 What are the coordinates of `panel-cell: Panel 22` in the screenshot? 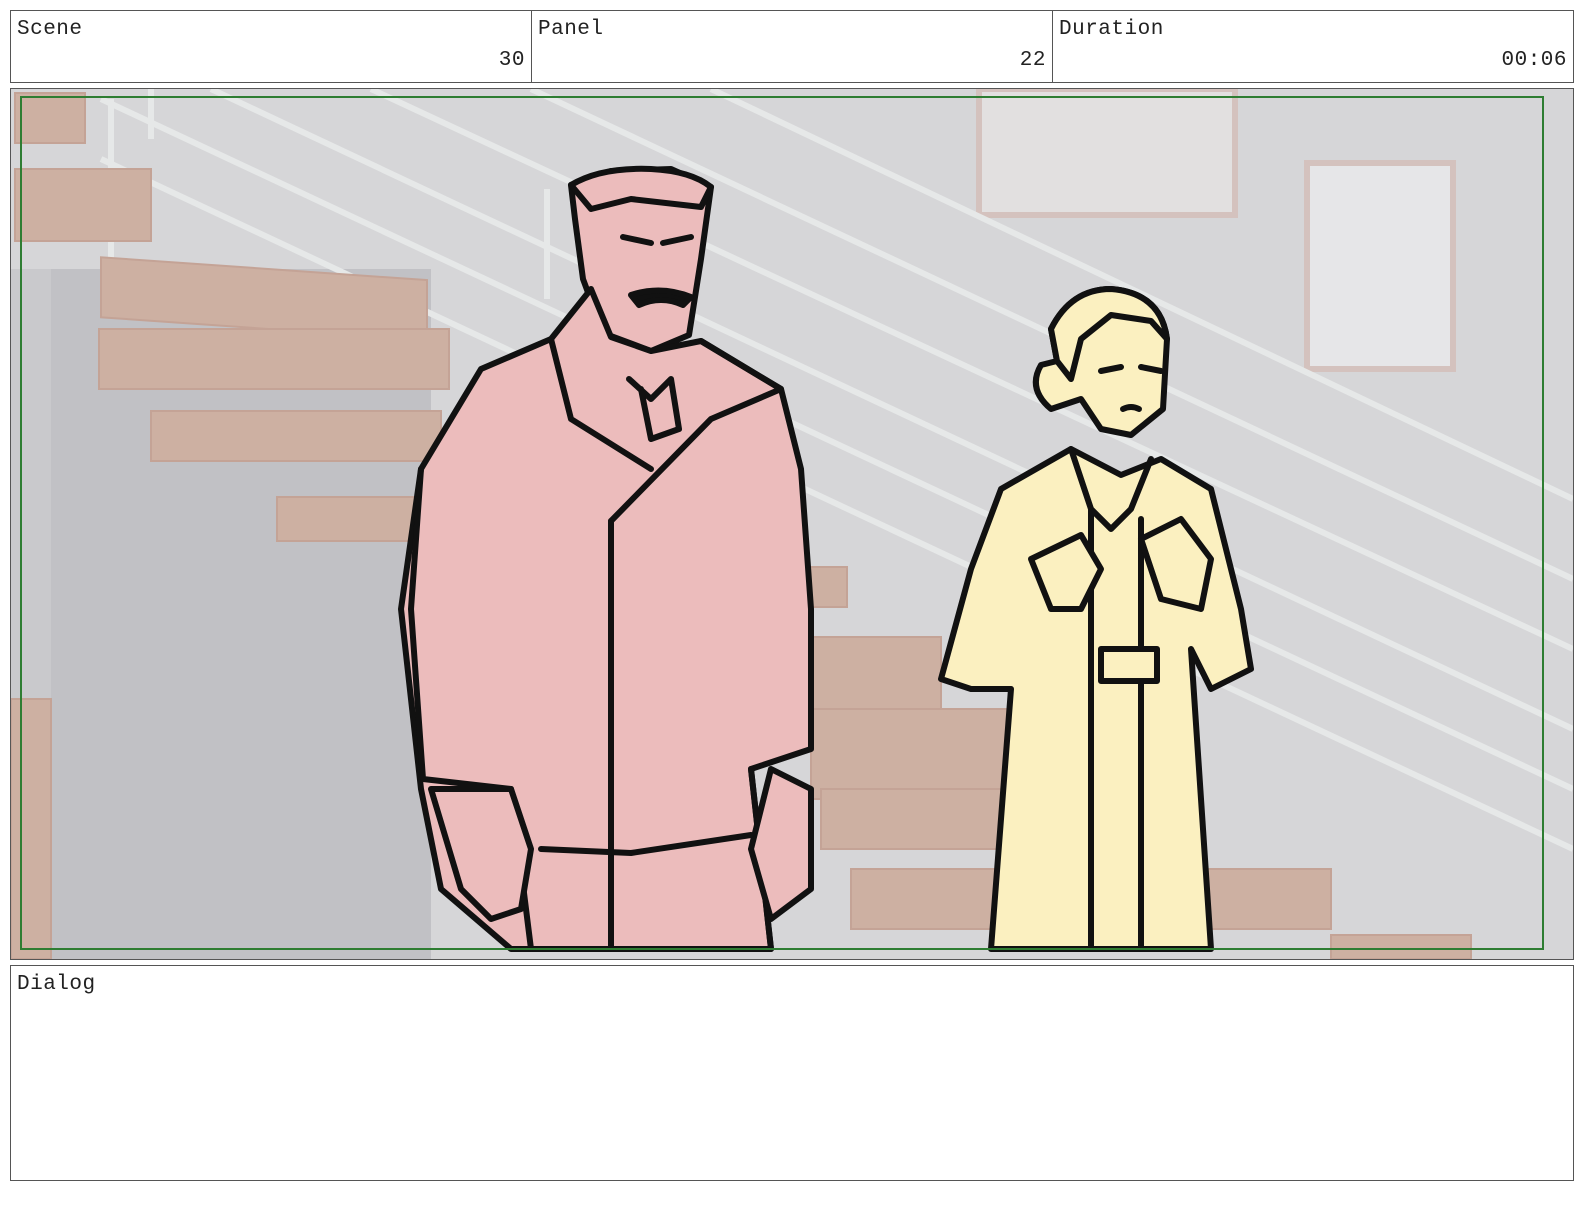 It's located at (792, 46).